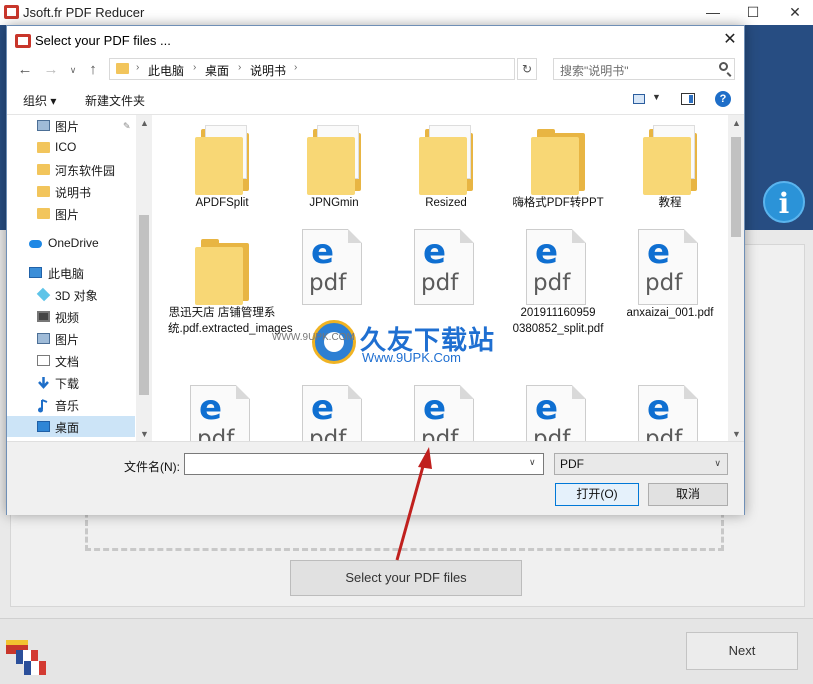  Describe the element at coordinates (39, 100) in the screenshot. I see `organize-button: 组织 ▾` at that location.